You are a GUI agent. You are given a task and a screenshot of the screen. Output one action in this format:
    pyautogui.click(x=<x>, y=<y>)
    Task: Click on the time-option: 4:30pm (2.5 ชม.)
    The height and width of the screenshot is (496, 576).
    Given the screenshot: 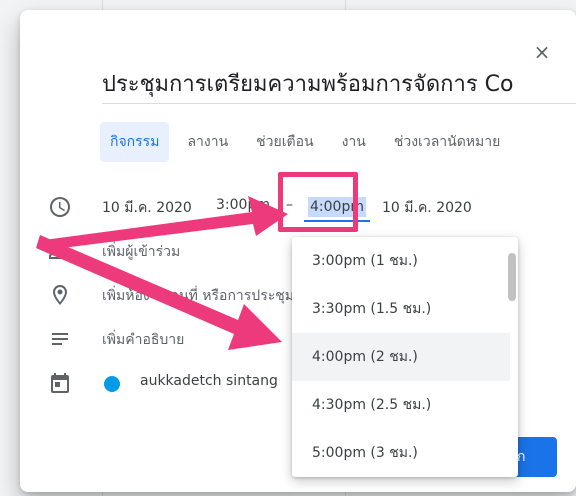 What is the action you would take?
    pyautogui.click(x=401, y=405)
    